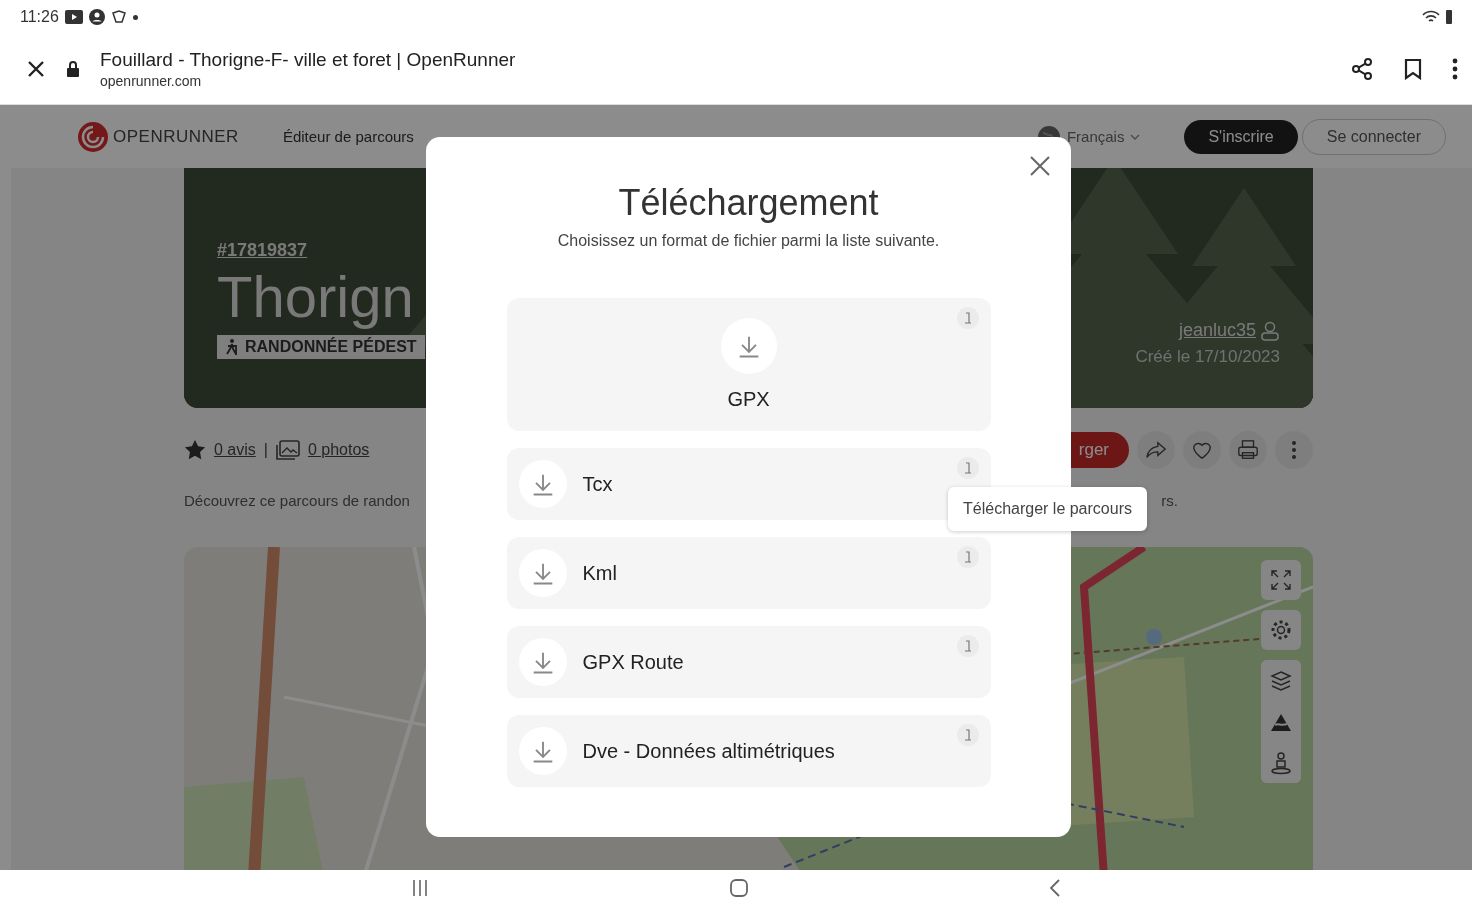 This screenshot has width=1472, height=905. I want to click on account-icon, so click(96, 17).